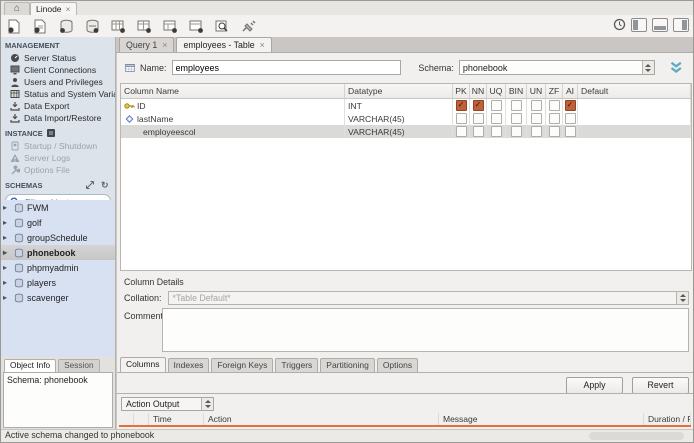 This screenshot has width=694, height=443. Describe the element at coordinates (58, 58) in the screenshot. I see `sidebar-item-server-status: Server Status` at that location.